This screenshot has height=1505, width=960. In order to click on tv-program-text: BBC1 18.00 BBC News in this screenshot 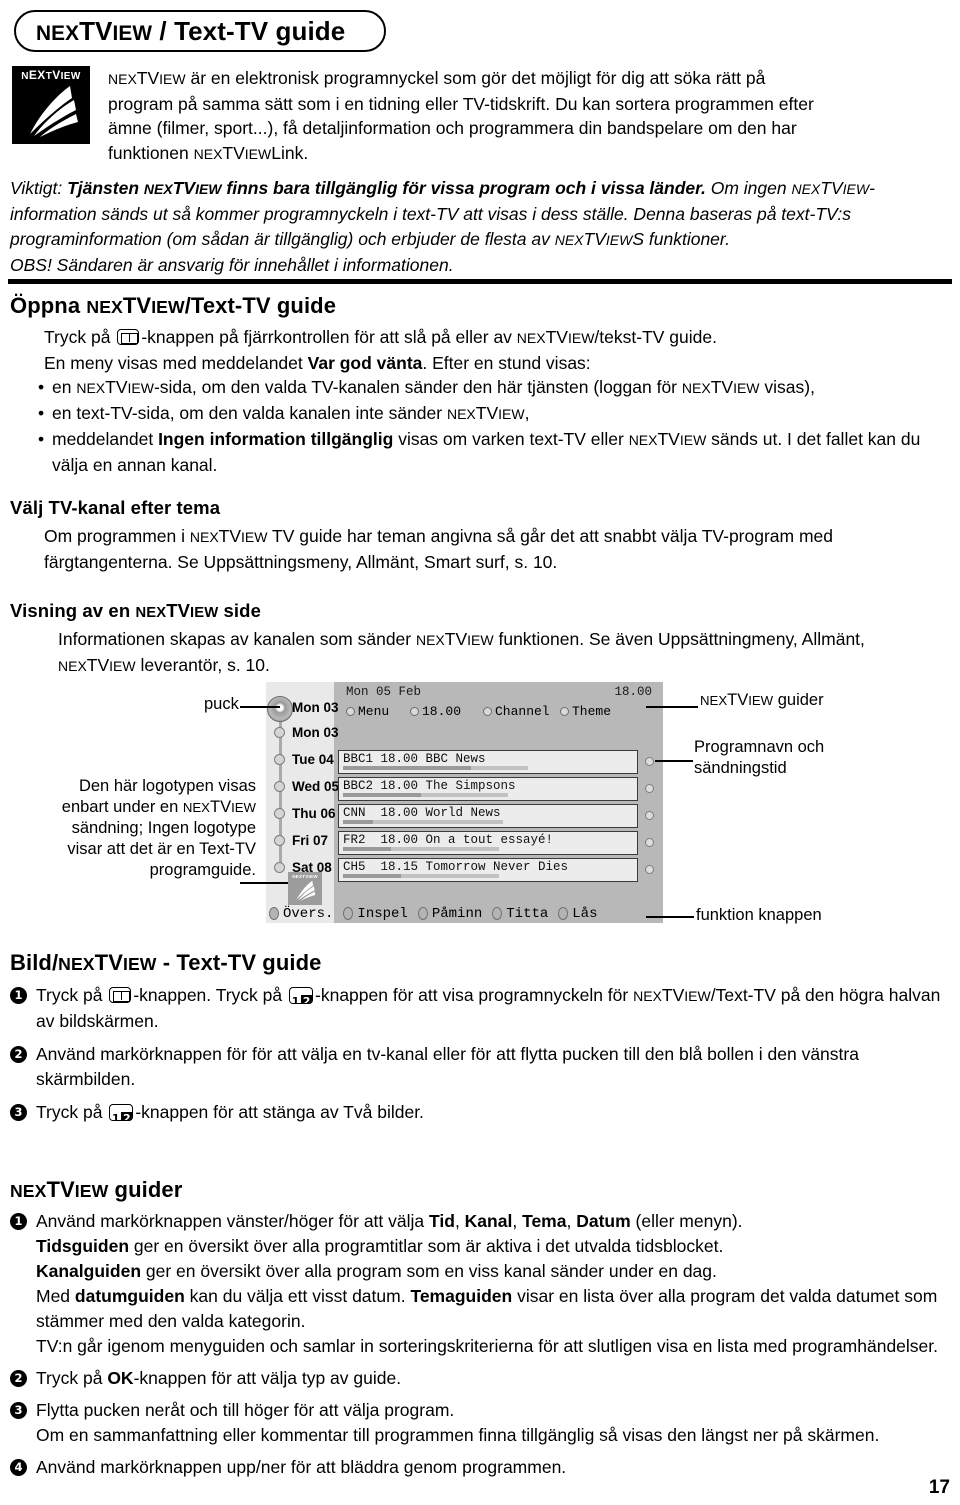, I will do `click(414, 759)`.